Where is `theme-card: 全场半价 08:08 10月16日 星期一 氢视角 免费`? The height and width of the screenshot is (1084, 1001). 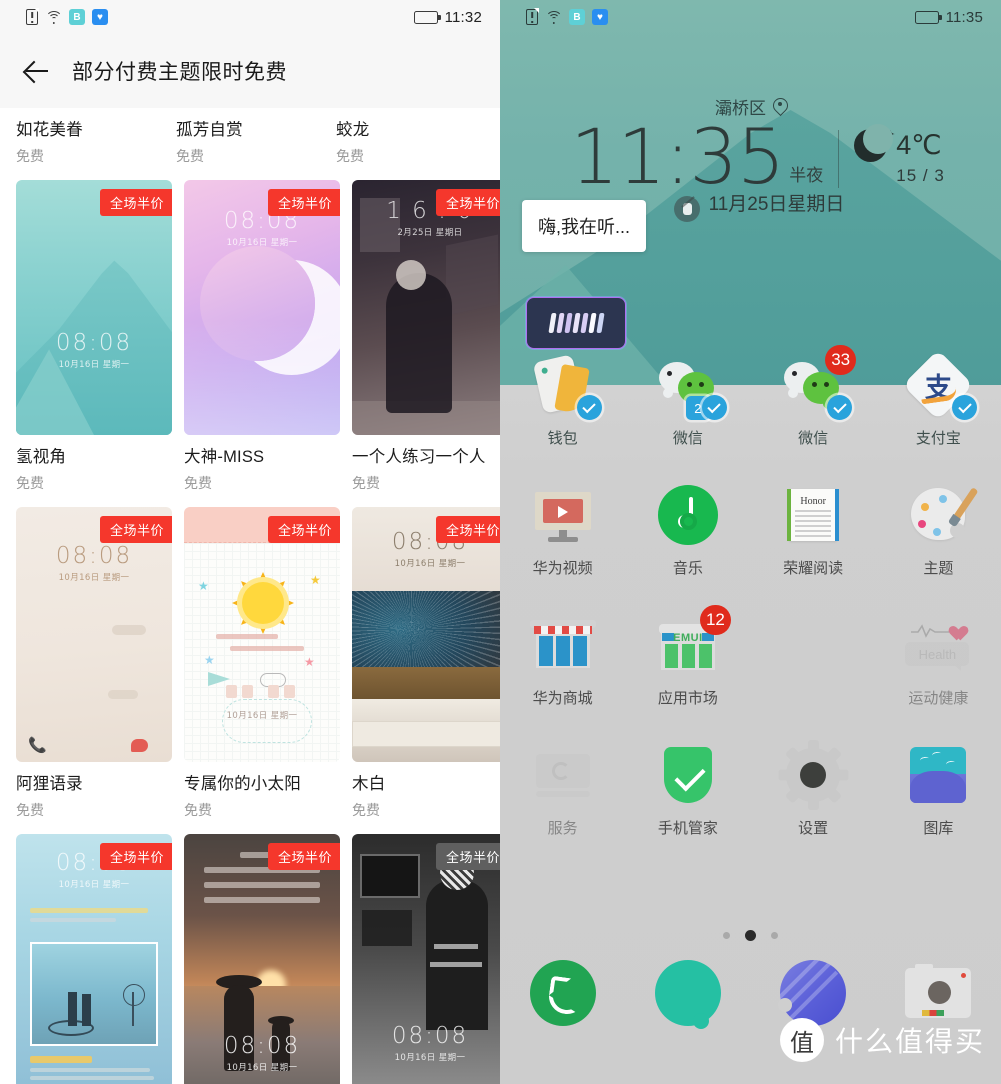 theme-card: 全场半价 08:08 10月16日 星期一 氢视角 免费 is located at coordinates (94, 343).